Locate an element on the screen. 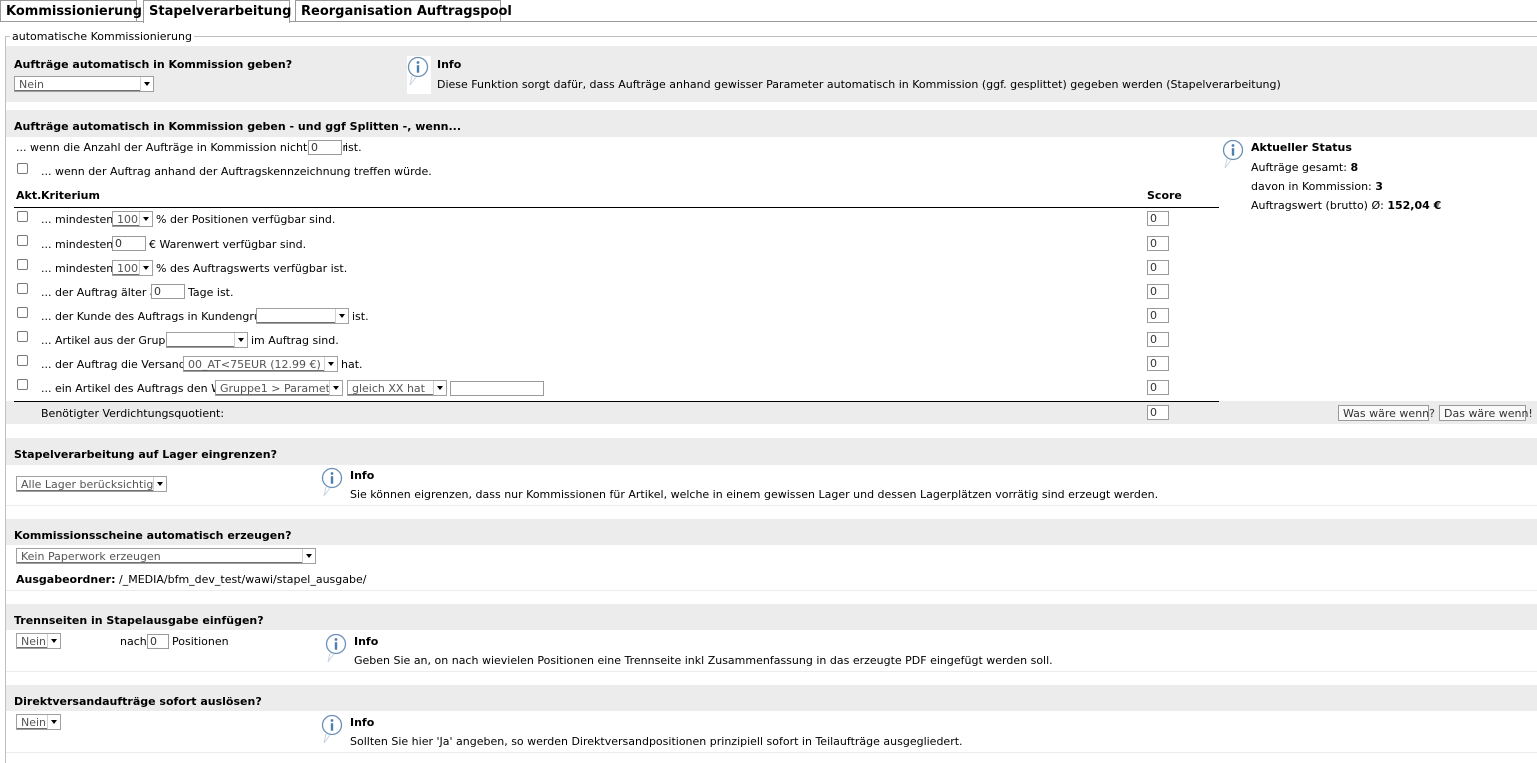 The image size is (1537, 763). auto-commission-select-value: Nein is located at coordinates (32, 84).